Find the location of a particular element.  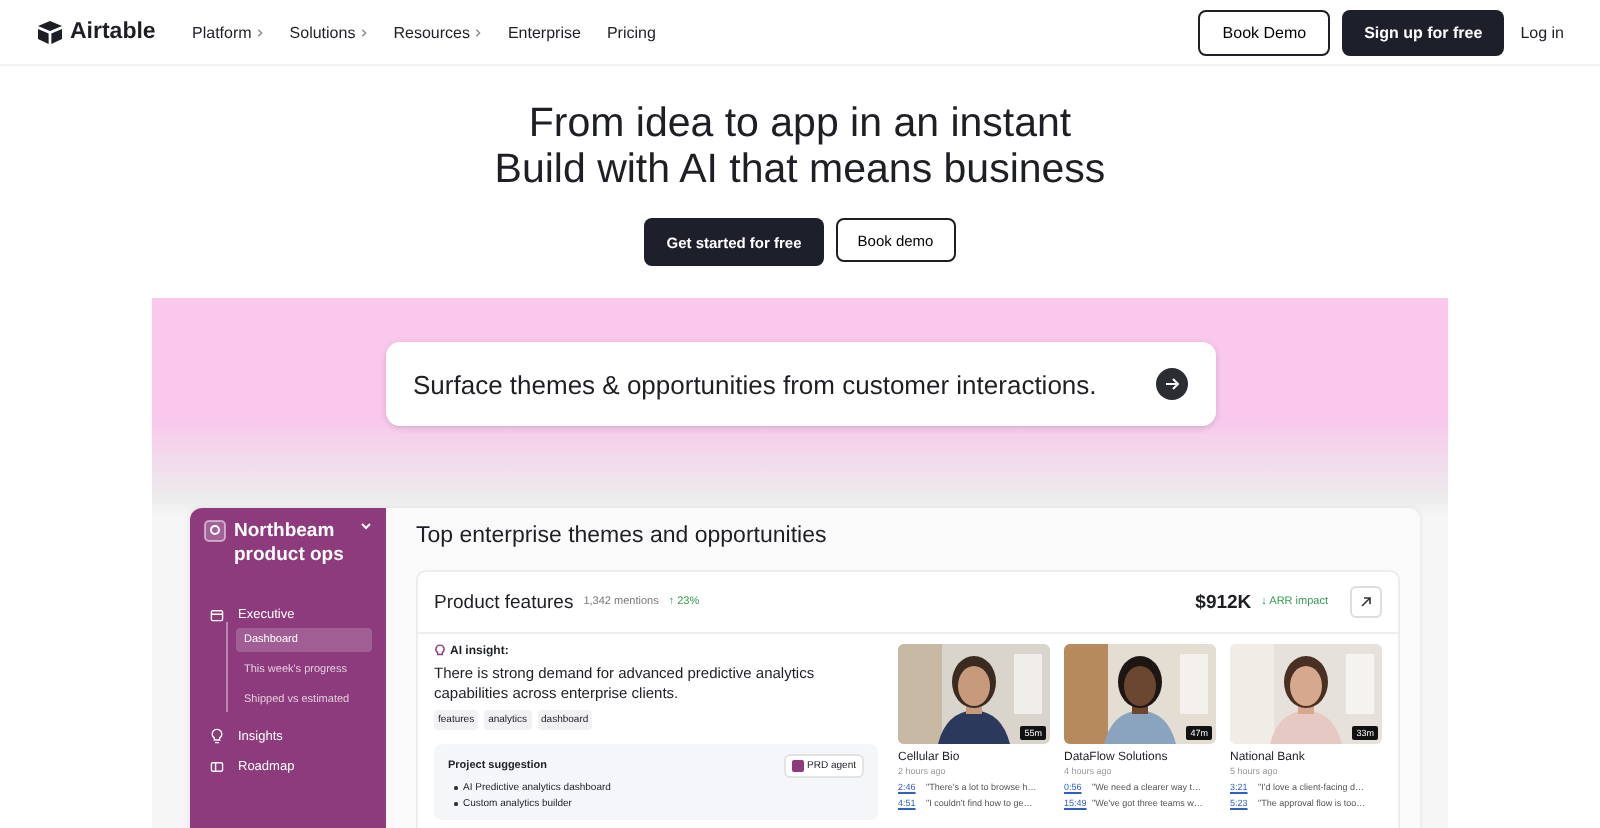

login-link: Log in is located at coordinates (1542, 32).